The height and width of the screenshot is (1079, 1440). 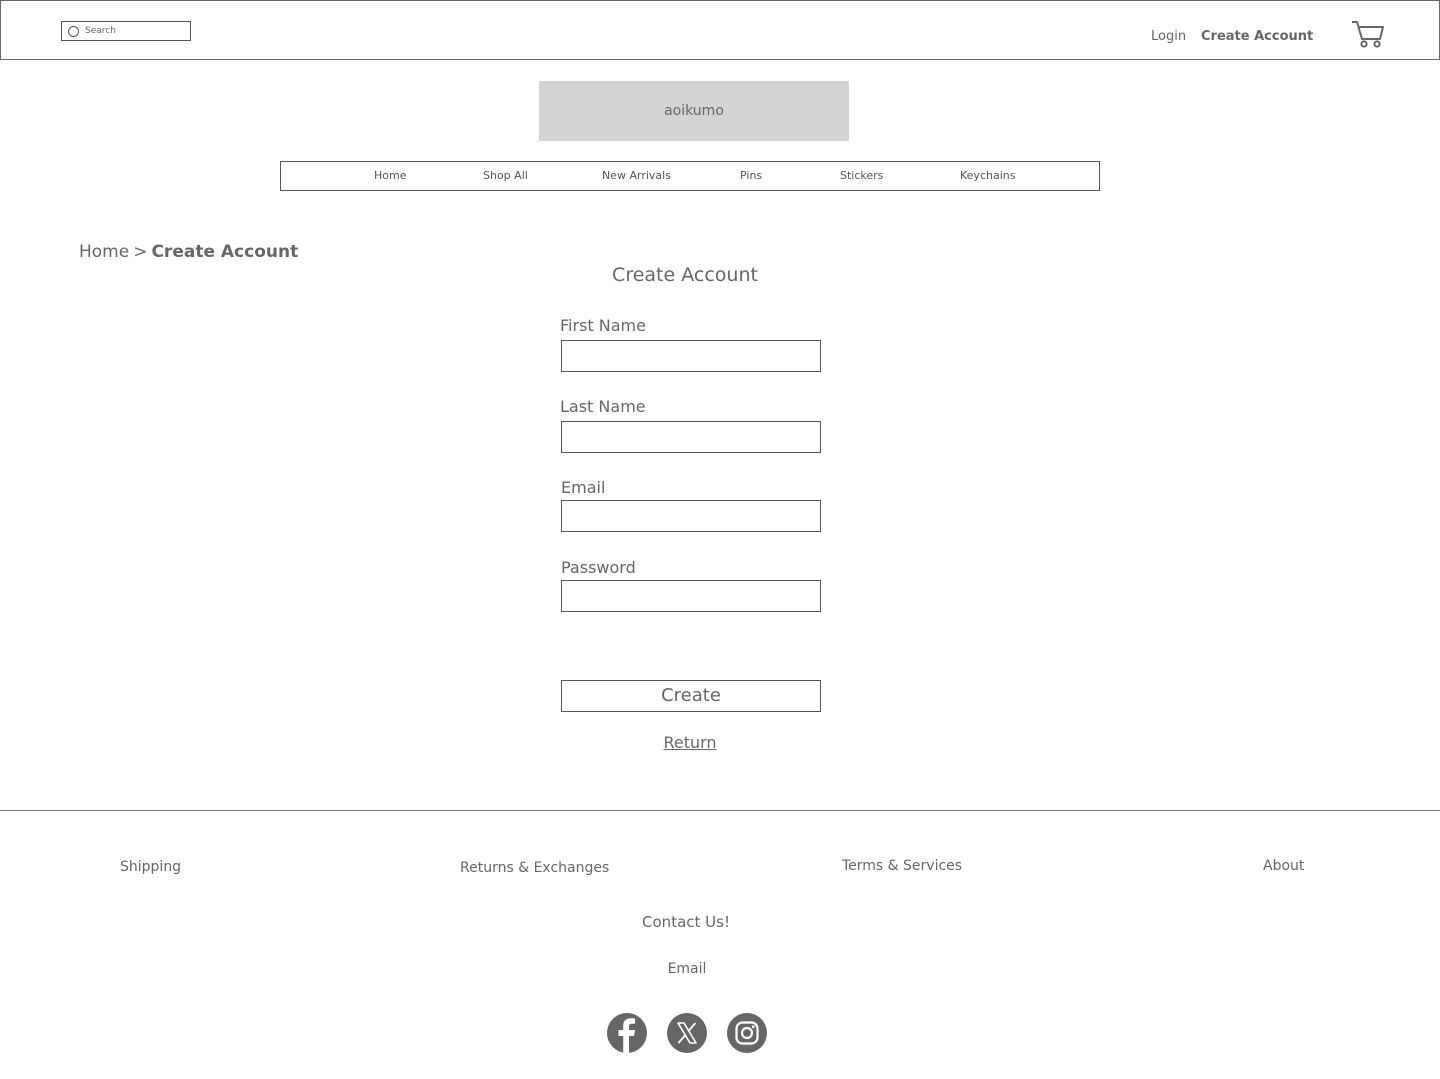 I want to click on footer-link-returns: Returns & Exchanges, so click(x=534, y=868).